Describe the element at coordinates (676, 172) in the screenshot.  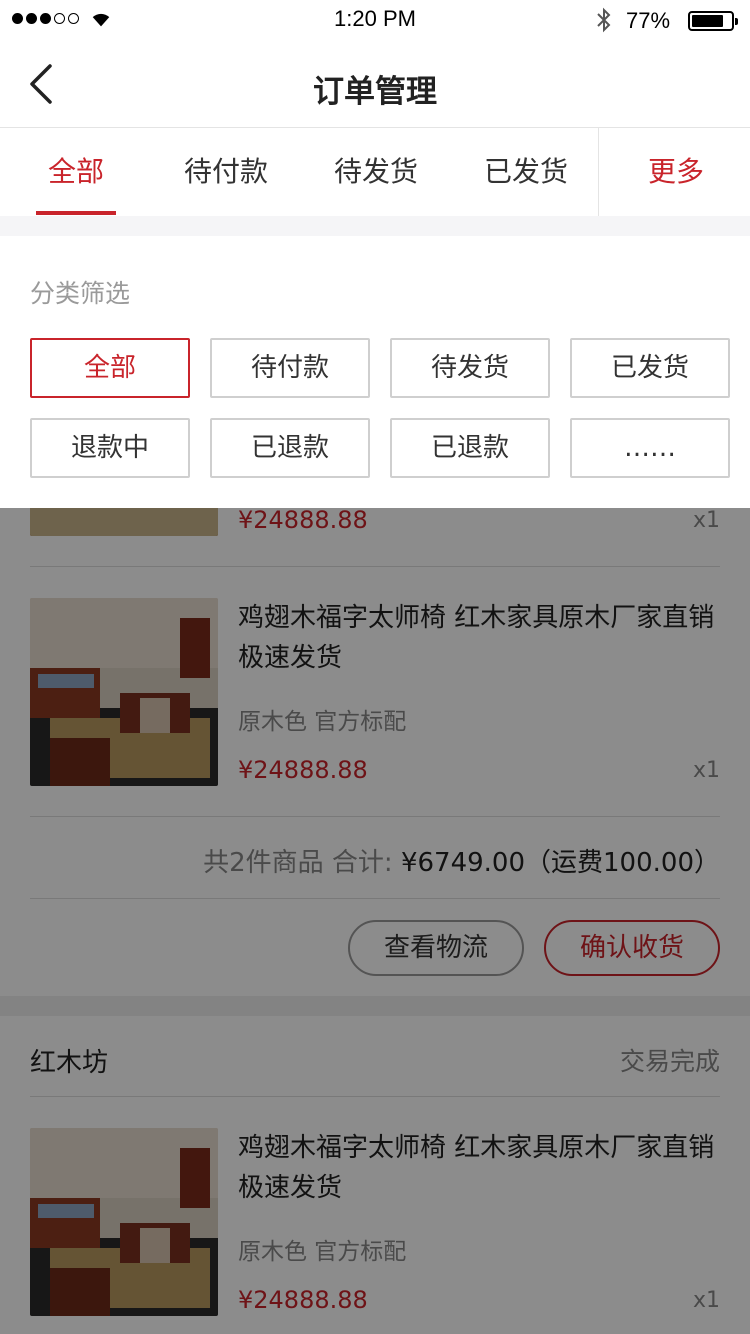
I see `tab-more: 更多` at that location.